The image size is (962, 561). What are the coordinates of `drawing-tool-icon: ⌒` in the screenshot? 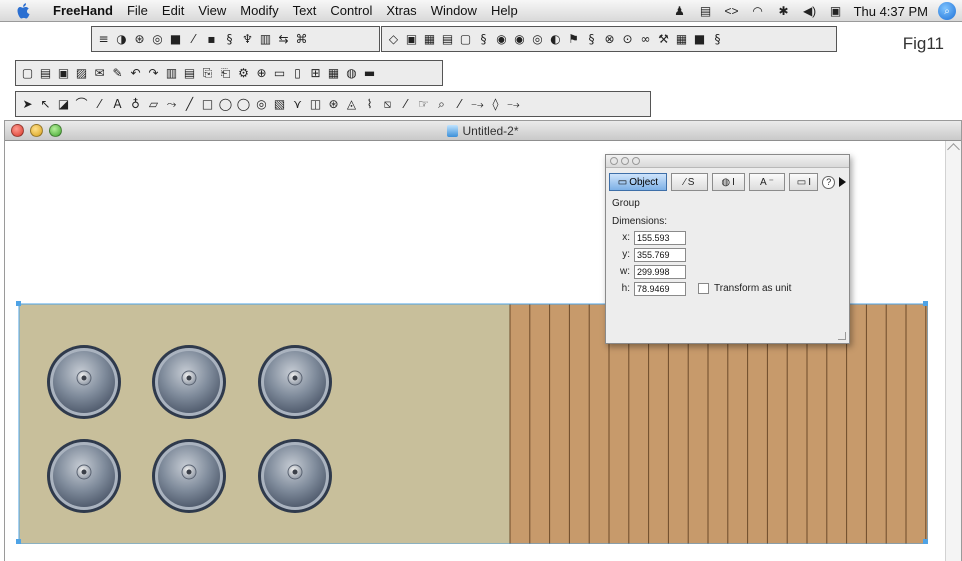 It's located at (81, 104).